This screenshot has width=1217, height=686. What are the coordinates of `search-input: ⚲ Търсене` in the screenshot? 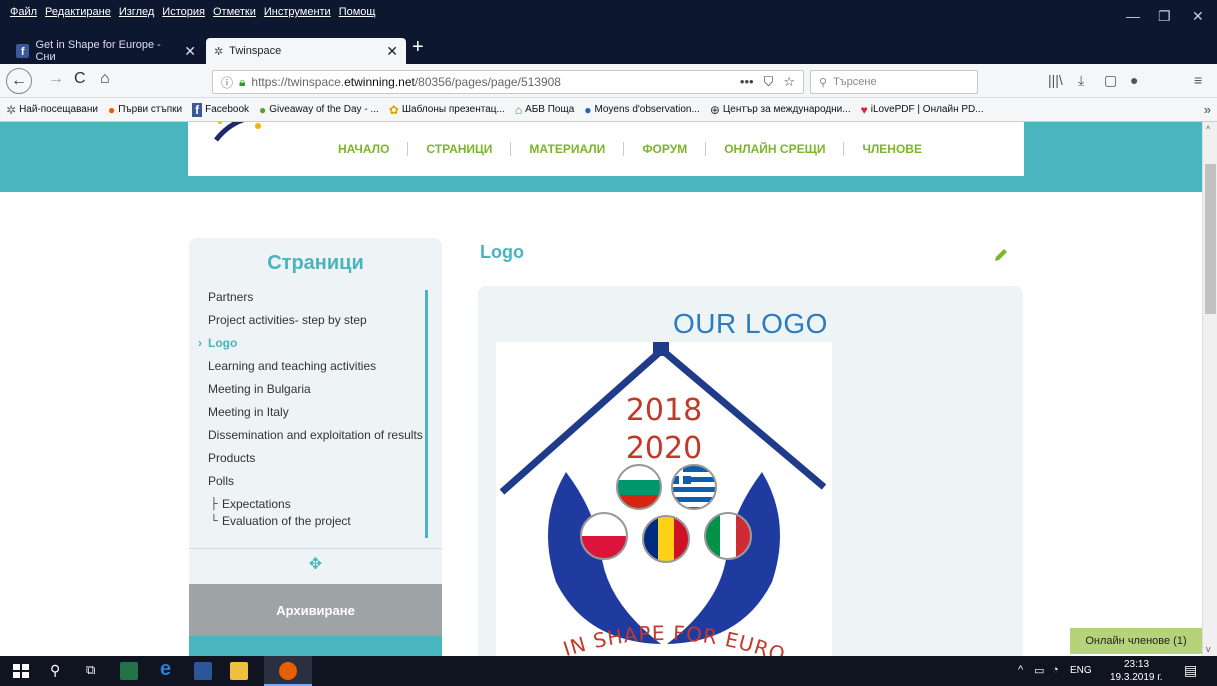 It's located at (894, 82).